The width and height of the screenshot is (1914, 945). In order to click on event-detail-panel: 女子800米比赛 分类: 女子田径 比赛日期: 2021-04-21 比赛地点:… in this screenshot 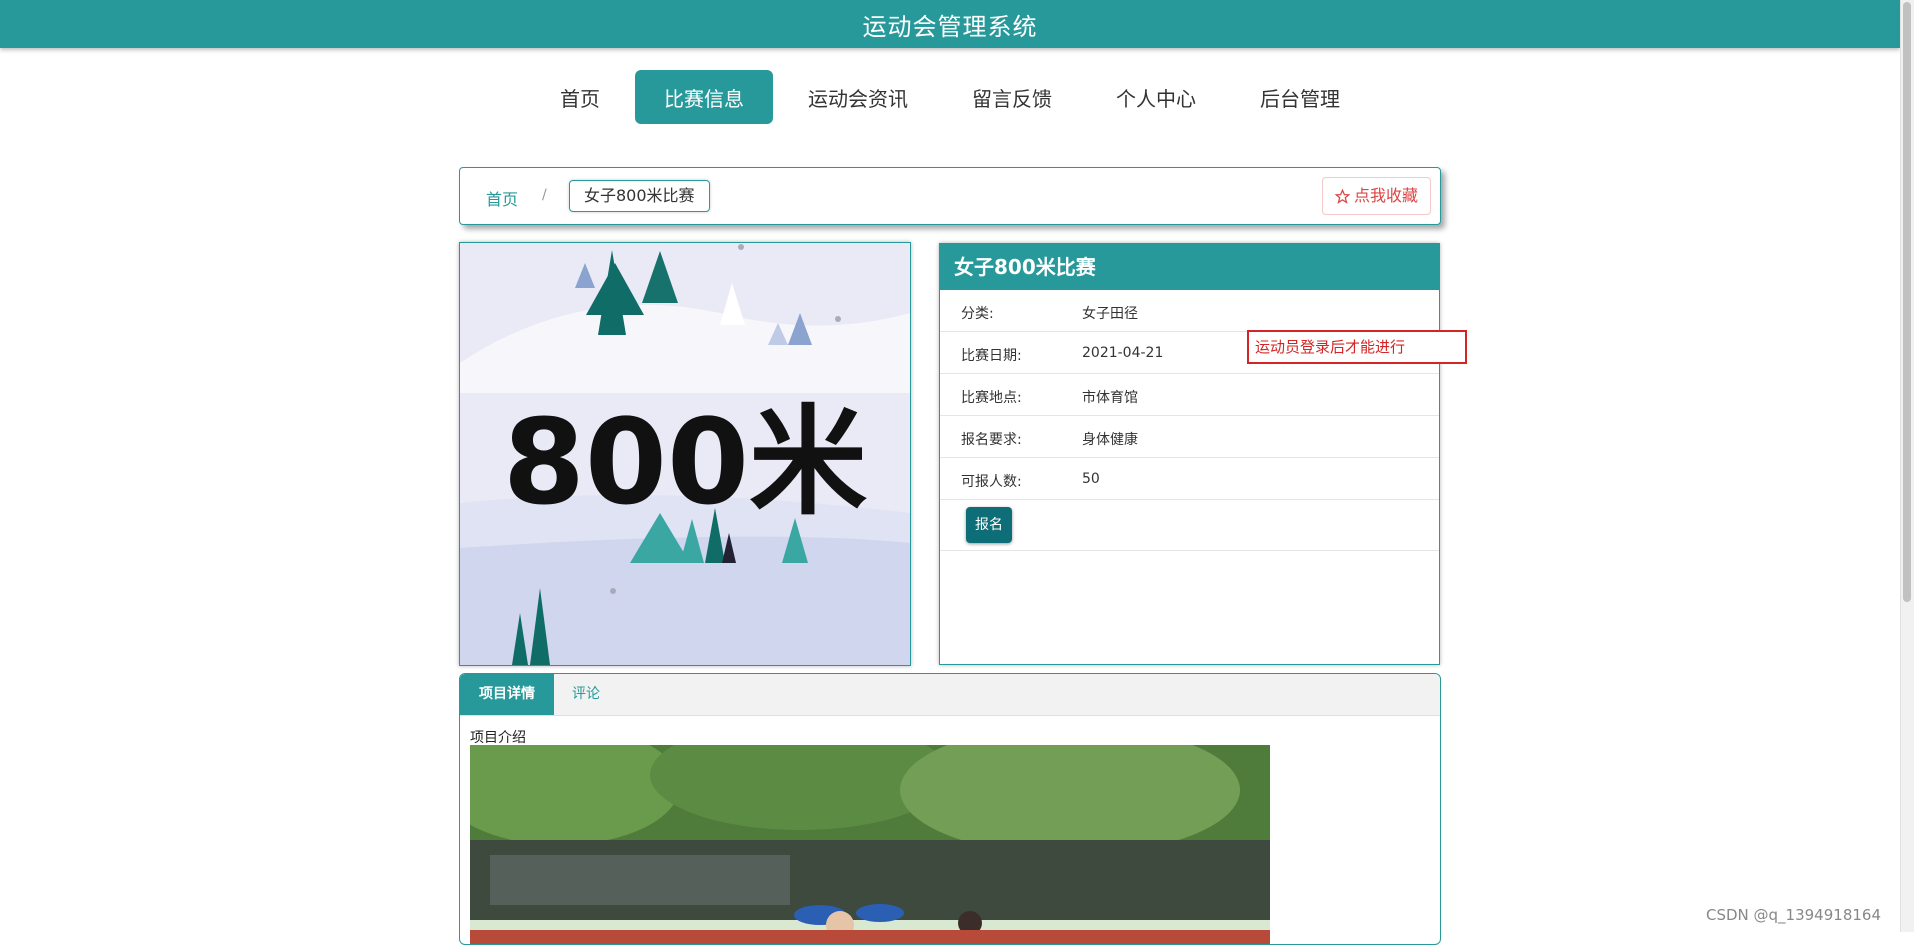, I will do `click(1189, 454)`.